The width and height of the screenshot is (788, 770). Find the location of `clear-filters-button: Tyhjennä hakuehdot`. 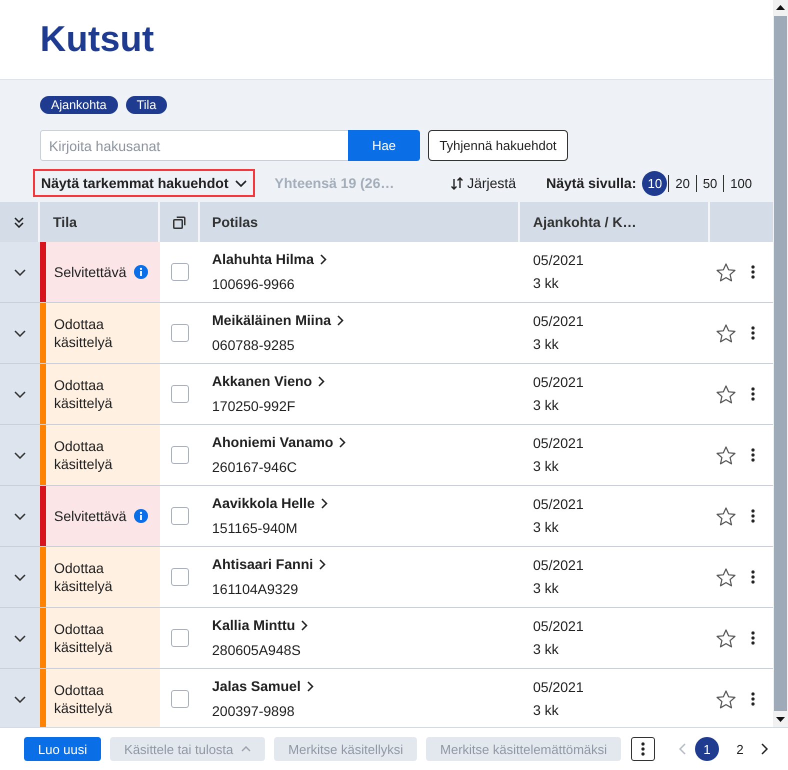

clear-filters-button: Tyhjennä hakuehdot is located at coordinates (498, 145).